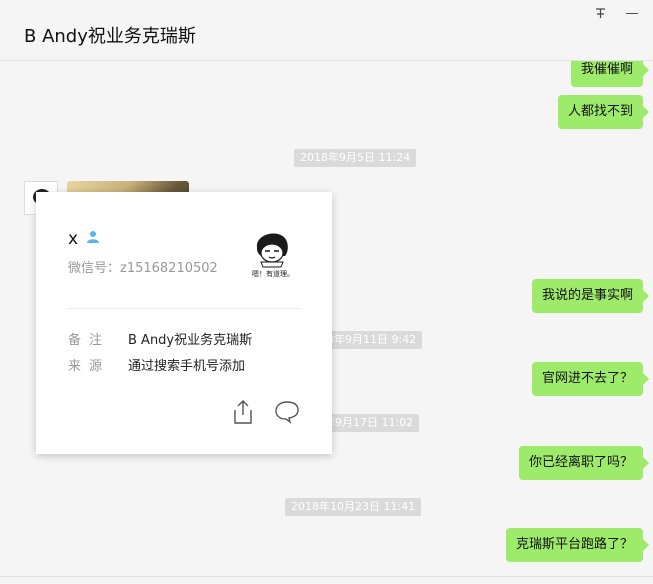 This screenshot has height=584, width=653. What do you see at coordinates (190, 338) in the screenshot?
I see `remark-value: B Andy祝业务克瑞斯` at bounding box center [190, 338].